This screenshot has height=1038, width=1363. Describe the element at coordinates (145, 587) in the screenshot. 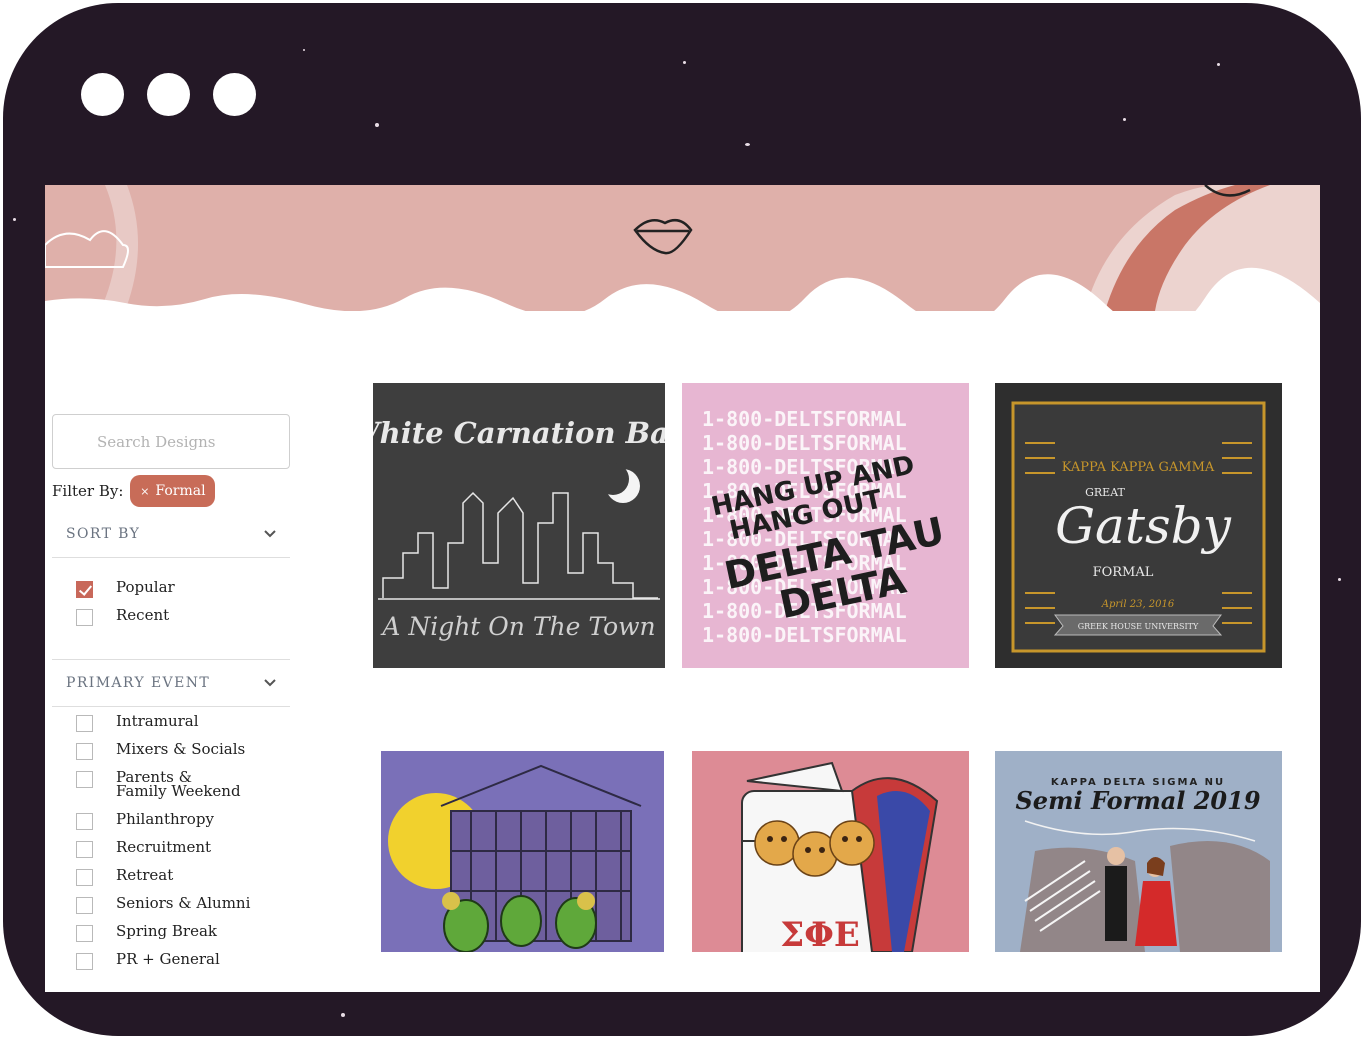

I see `option-label: Popular` at that location.